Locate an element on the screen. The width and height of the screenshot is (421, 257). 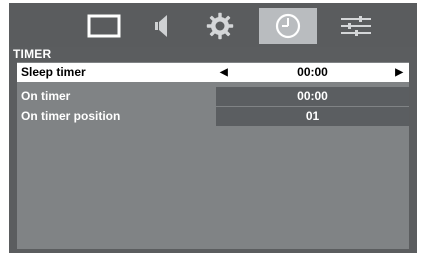
tab-setup is located at coordinates (220, 26).